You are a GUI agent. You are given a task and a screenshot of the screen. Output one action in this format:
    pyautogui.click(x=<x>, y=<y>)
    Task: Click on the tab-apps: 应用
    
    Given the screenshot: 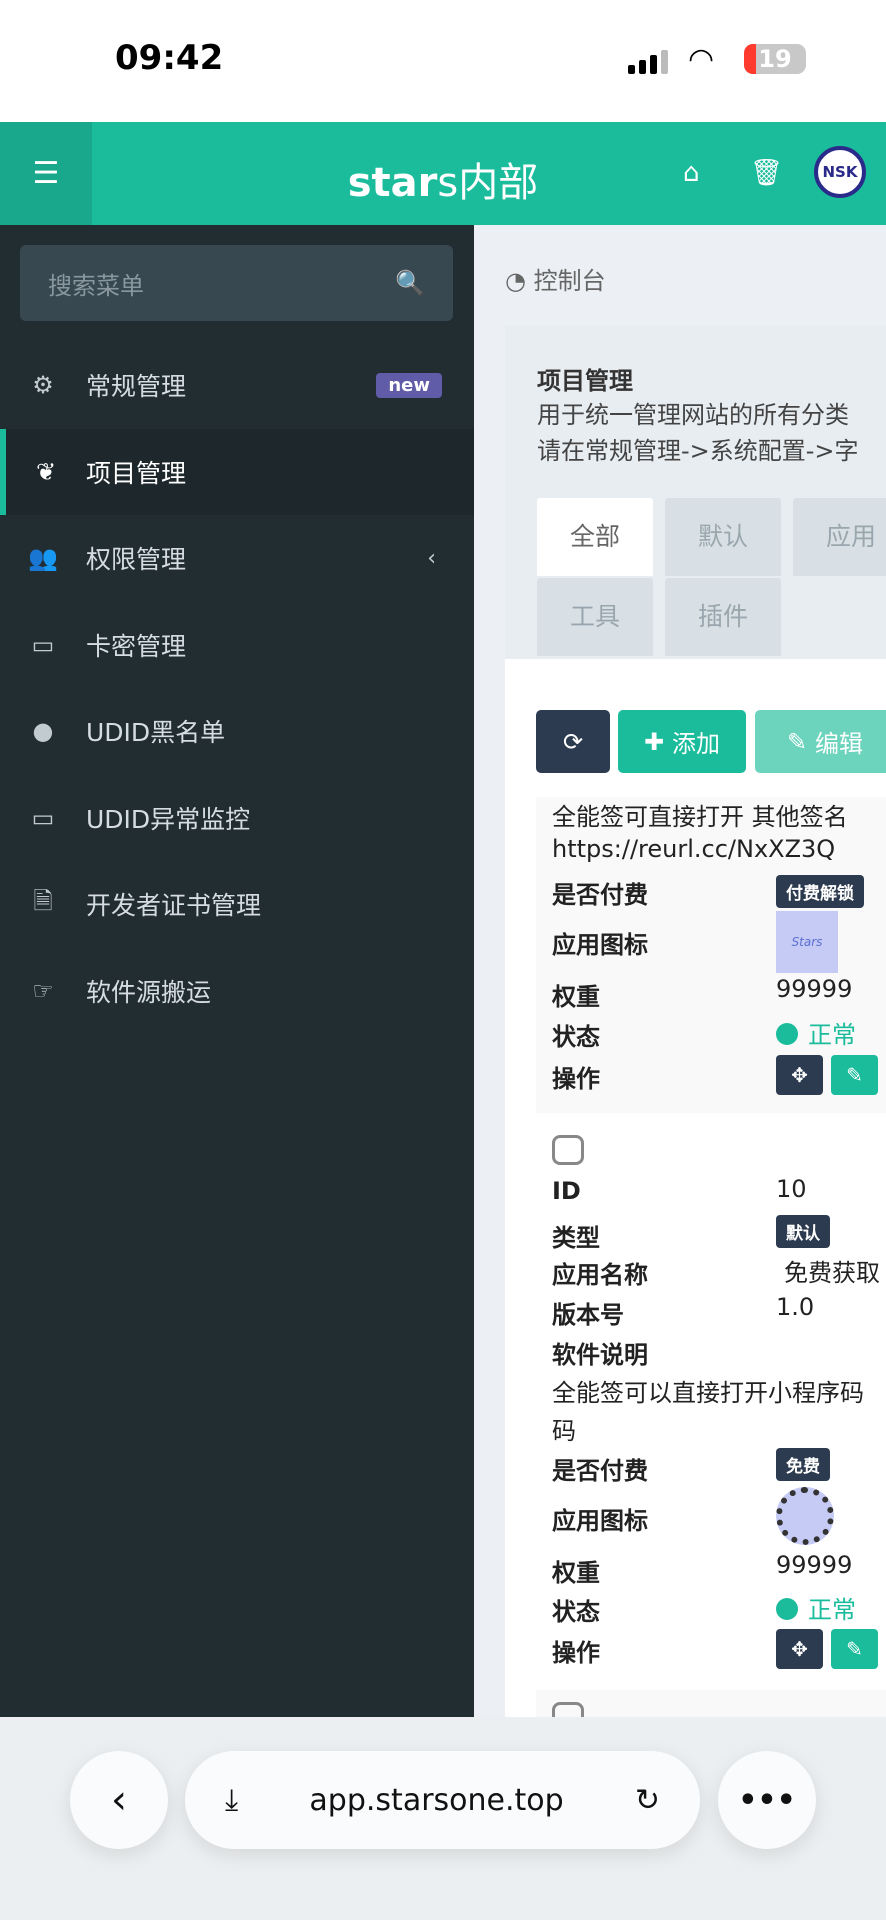 What is the action you would take?
    pyautogui.click(x=839, y=537)
    